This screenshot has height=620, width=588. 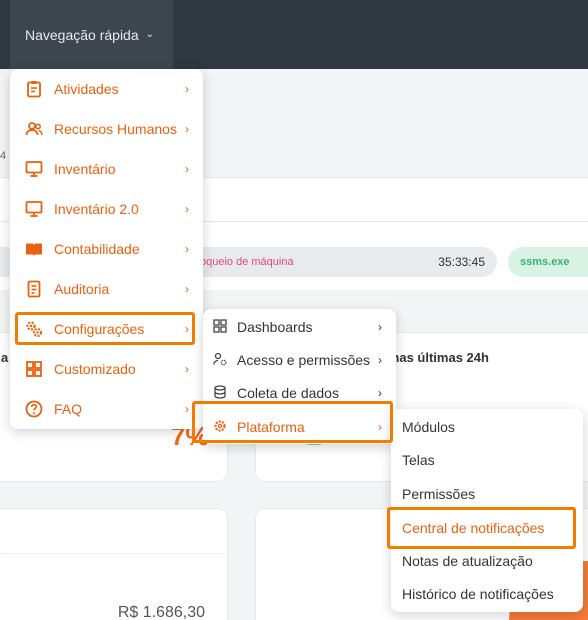 I want to click on menu-item-customizado: Customizado ›, so click(x=106, y=369).